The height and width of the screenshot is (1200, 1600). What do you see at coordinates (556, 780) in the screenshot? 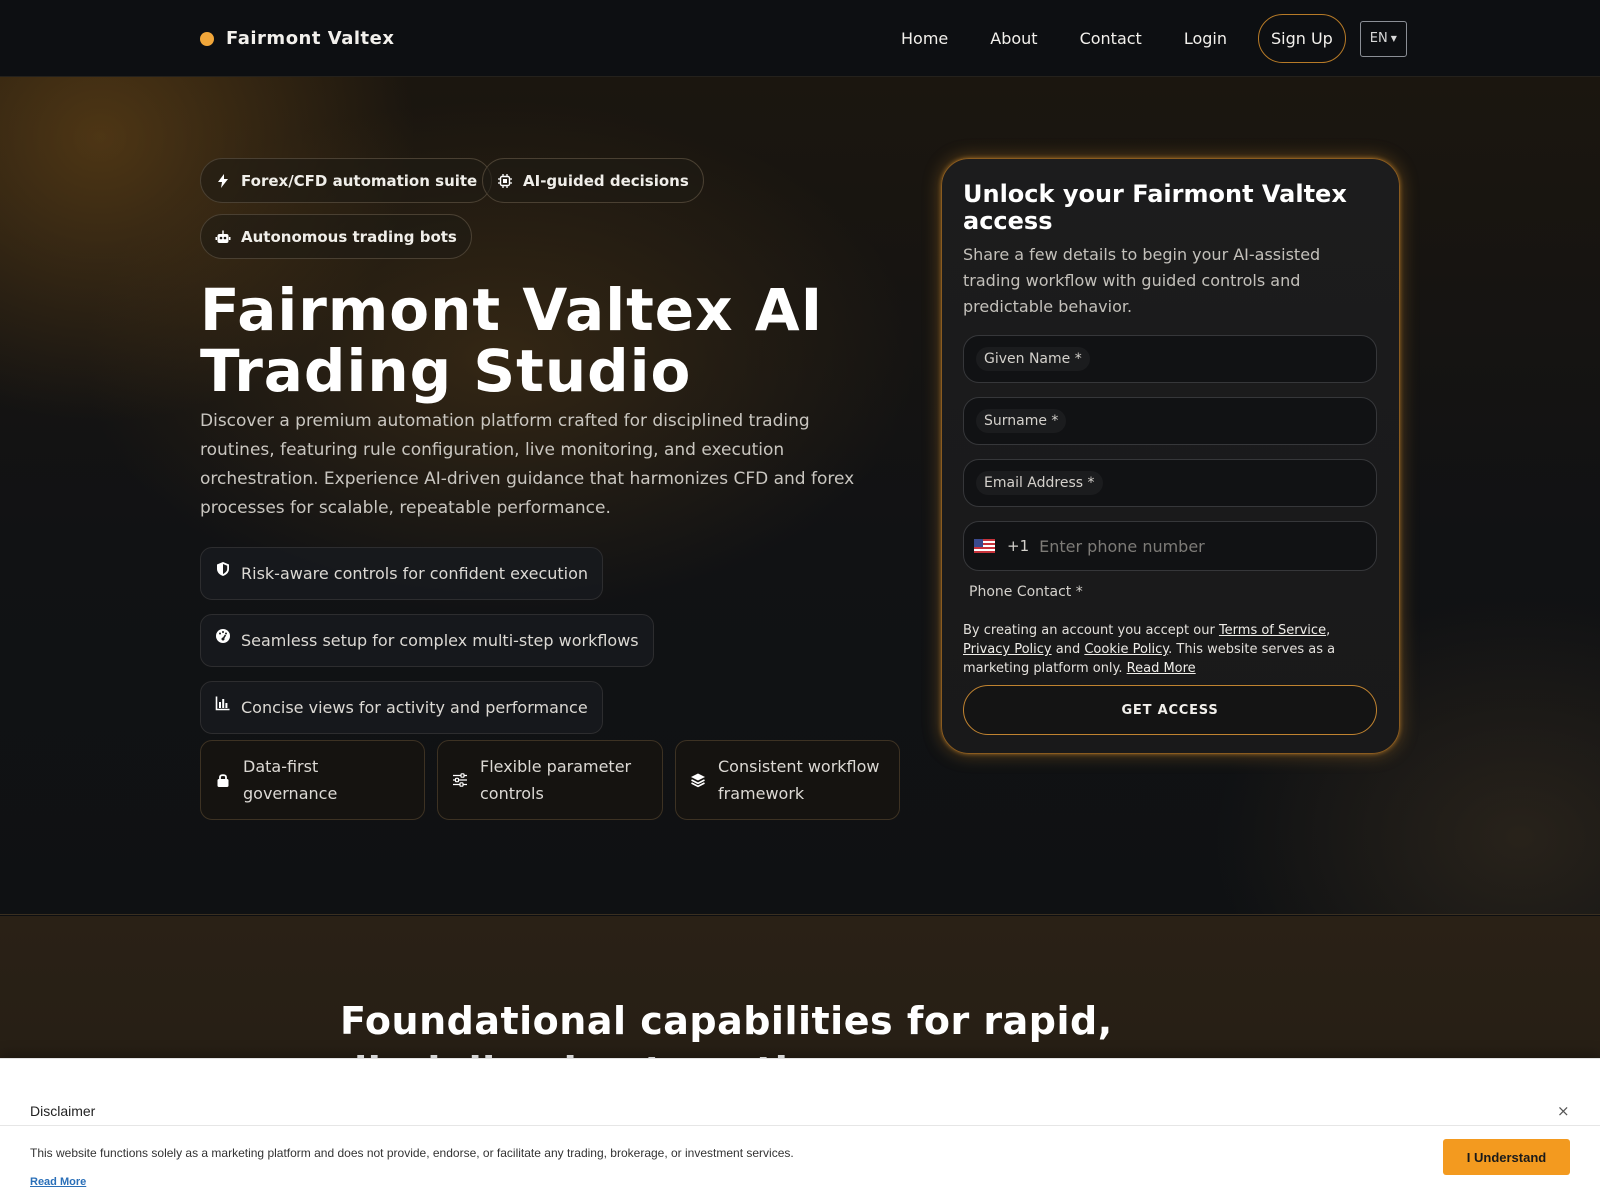
I see `card-label: Flexible parameter controls` at bounding box center [556, 780].